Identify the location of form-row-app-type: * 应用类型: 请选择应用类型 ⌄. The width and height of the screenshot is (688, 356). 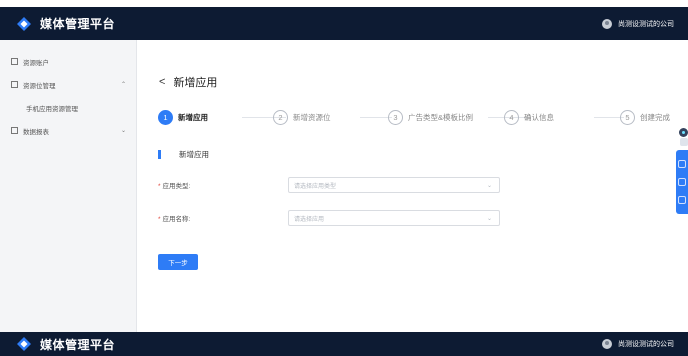
(398, 185).